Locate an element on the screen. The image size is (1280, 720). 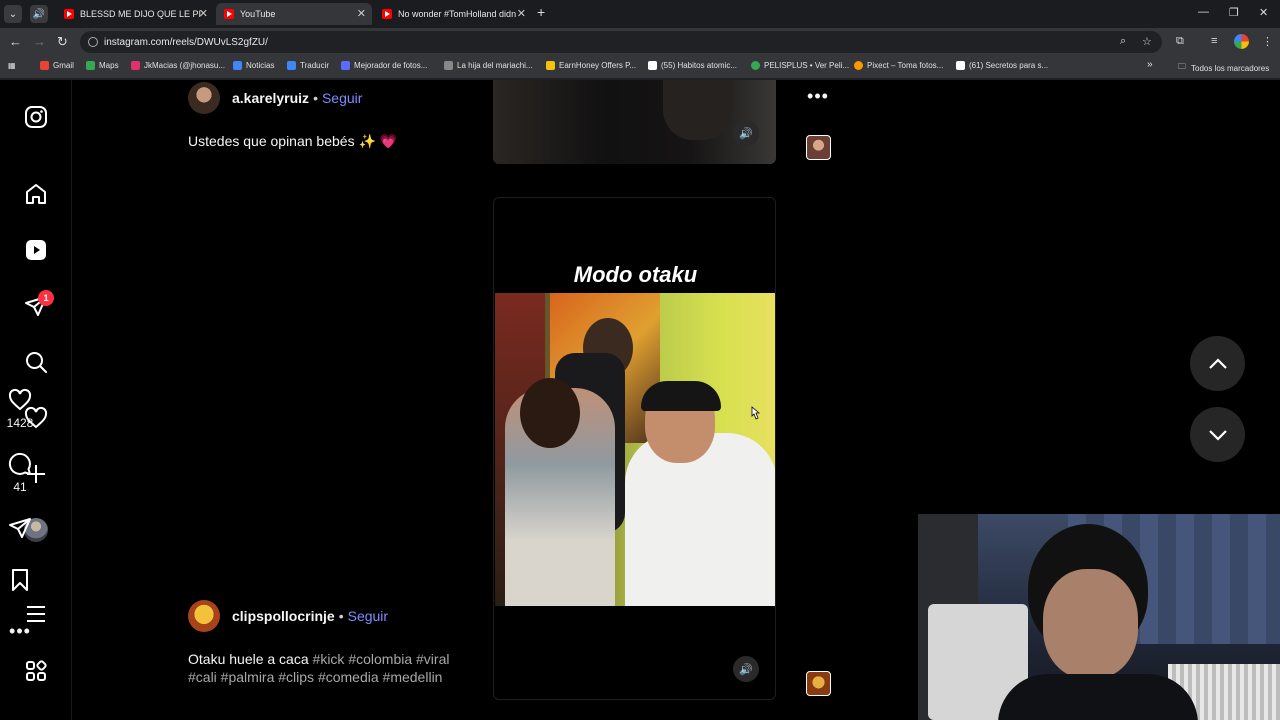
translate-icon is located at coordinates (291, 65).